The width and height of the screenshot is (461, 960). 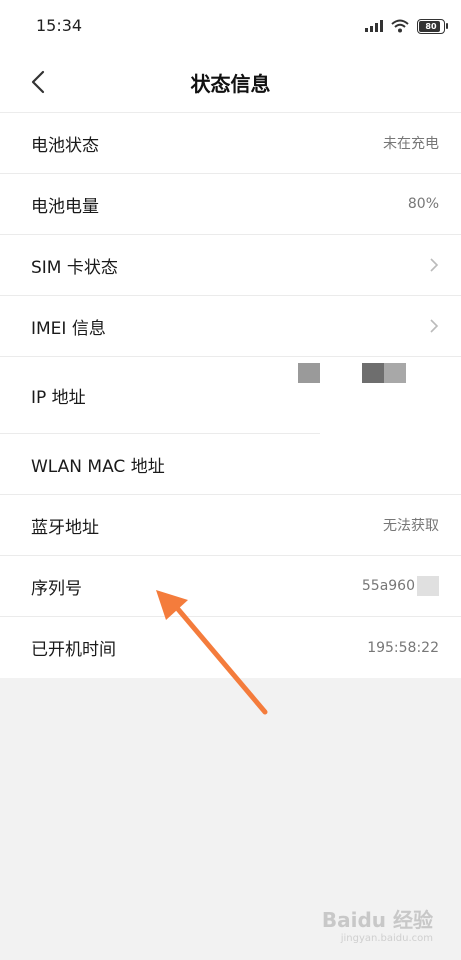 What do you see at coordinates (400, 26) in the screenshot?
I see `wifi-icon` at bounding box center [400, 26].